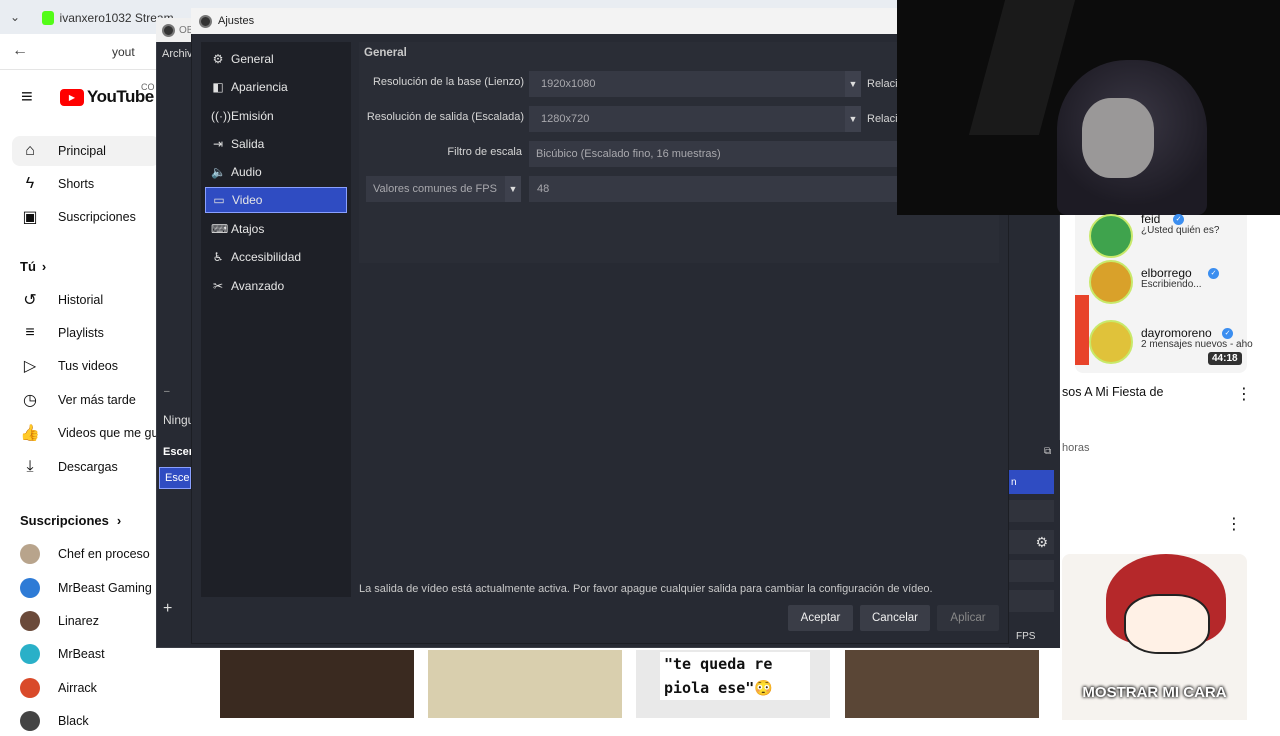 The width and height of the screenshot is (1280, 736). Describe the element at coordinates (236, 21) in the screenshot. I see `settings-title: Ajustes` at that location.